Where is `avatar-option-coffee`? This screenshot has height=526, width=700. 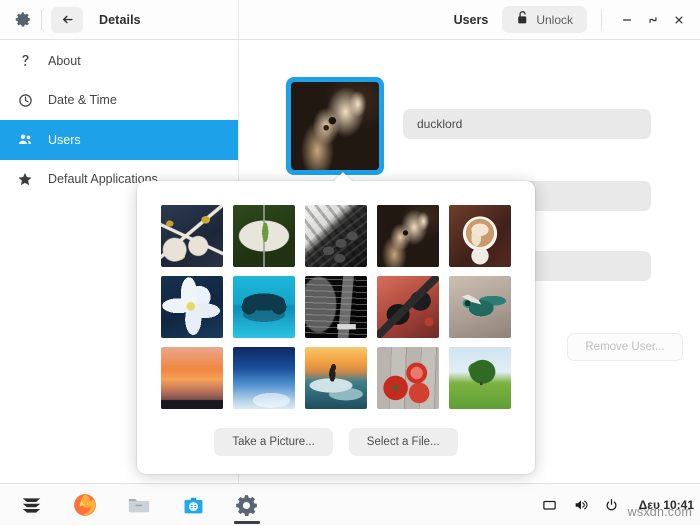 avatar-option-coffee is located at coordinates (480, 236).